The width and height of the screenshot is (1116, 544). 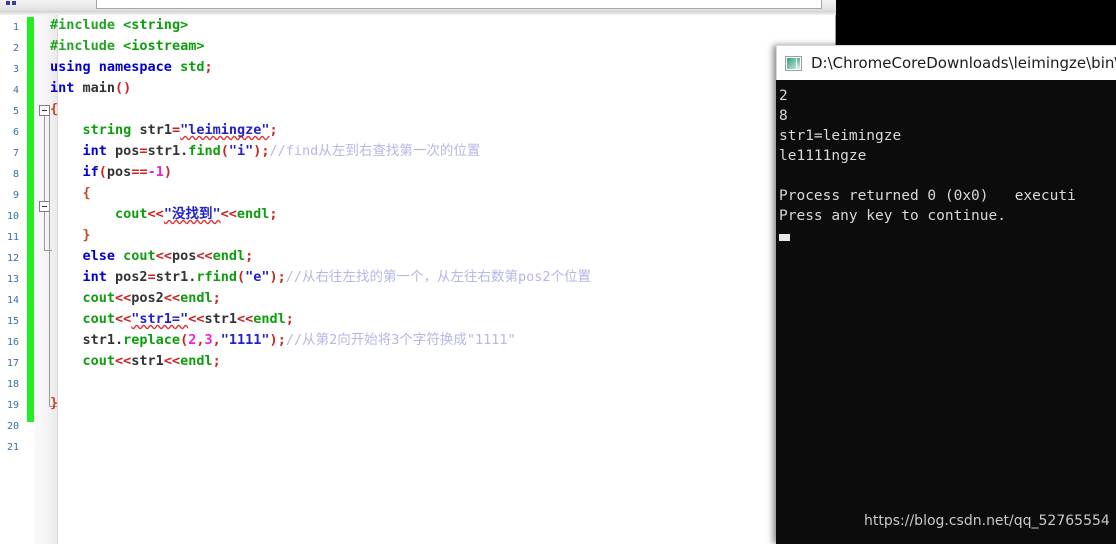 What do you see at coordinates (107, 130) in the screenshot?
I see `code-token: string` at bounding box center [107, 130].